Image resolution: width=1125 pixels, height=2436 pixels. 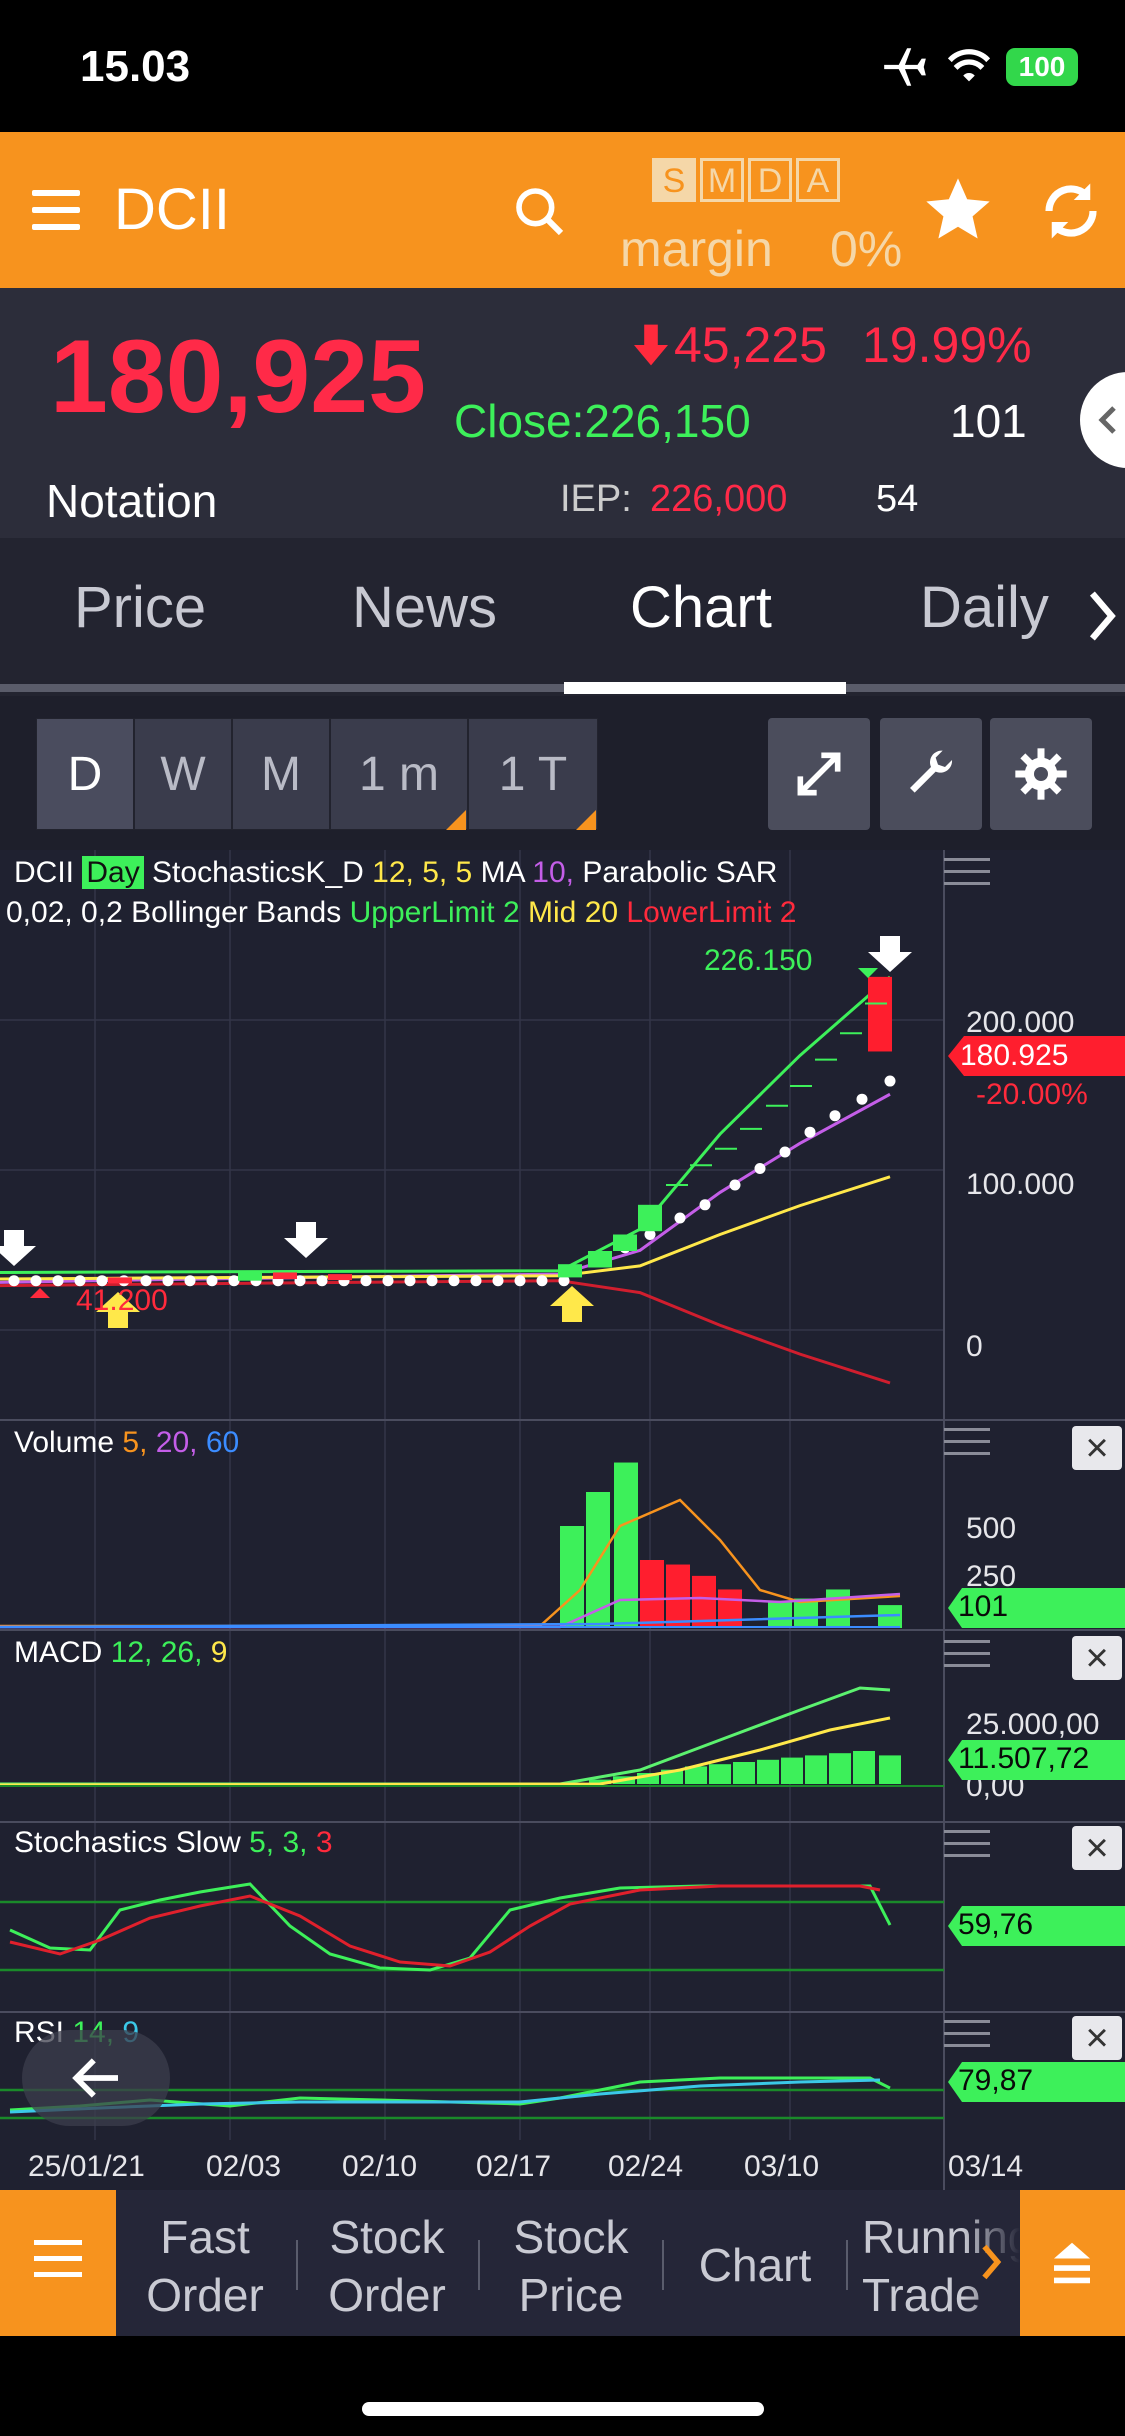 I want to click on header-symbol: DCII, so click(x=172, y=209).